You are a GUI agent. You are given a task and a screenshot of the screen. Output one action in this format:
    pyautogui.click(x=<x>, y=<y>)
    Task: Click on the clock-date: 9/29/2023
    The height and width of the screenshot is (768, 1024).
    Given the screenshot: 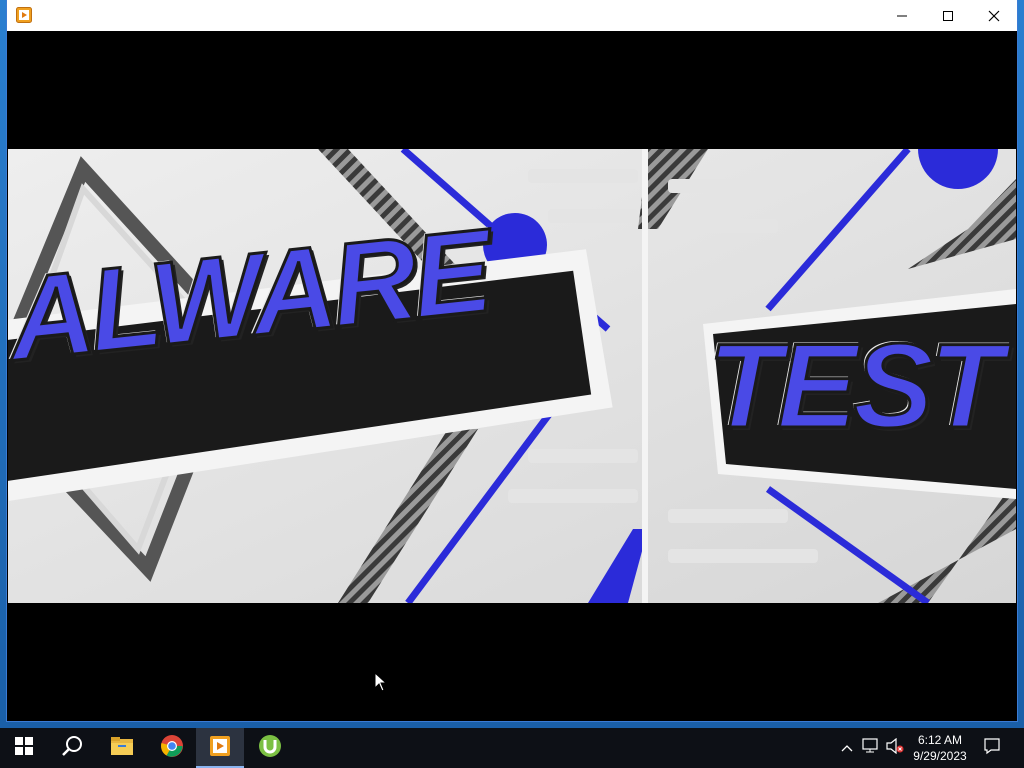 What is the action you would take?
    pyautogui.click(x=940, y=756)
    